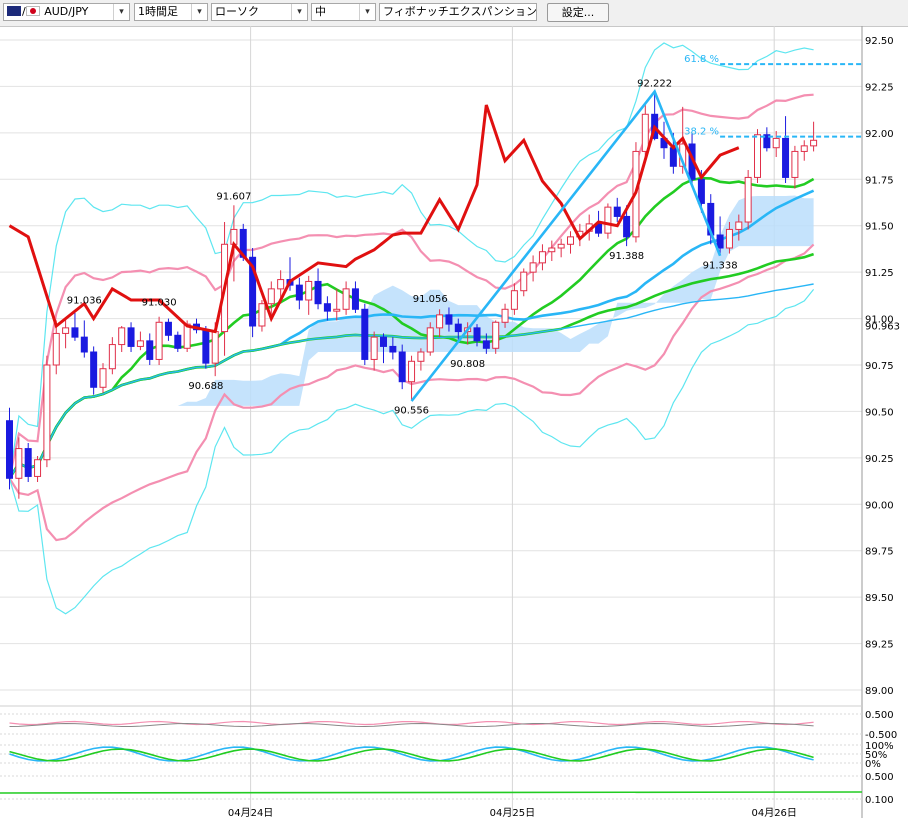 The image size is (908, 818). I want to click on chart-type-select: ローソク ▾, so click(259, 12).